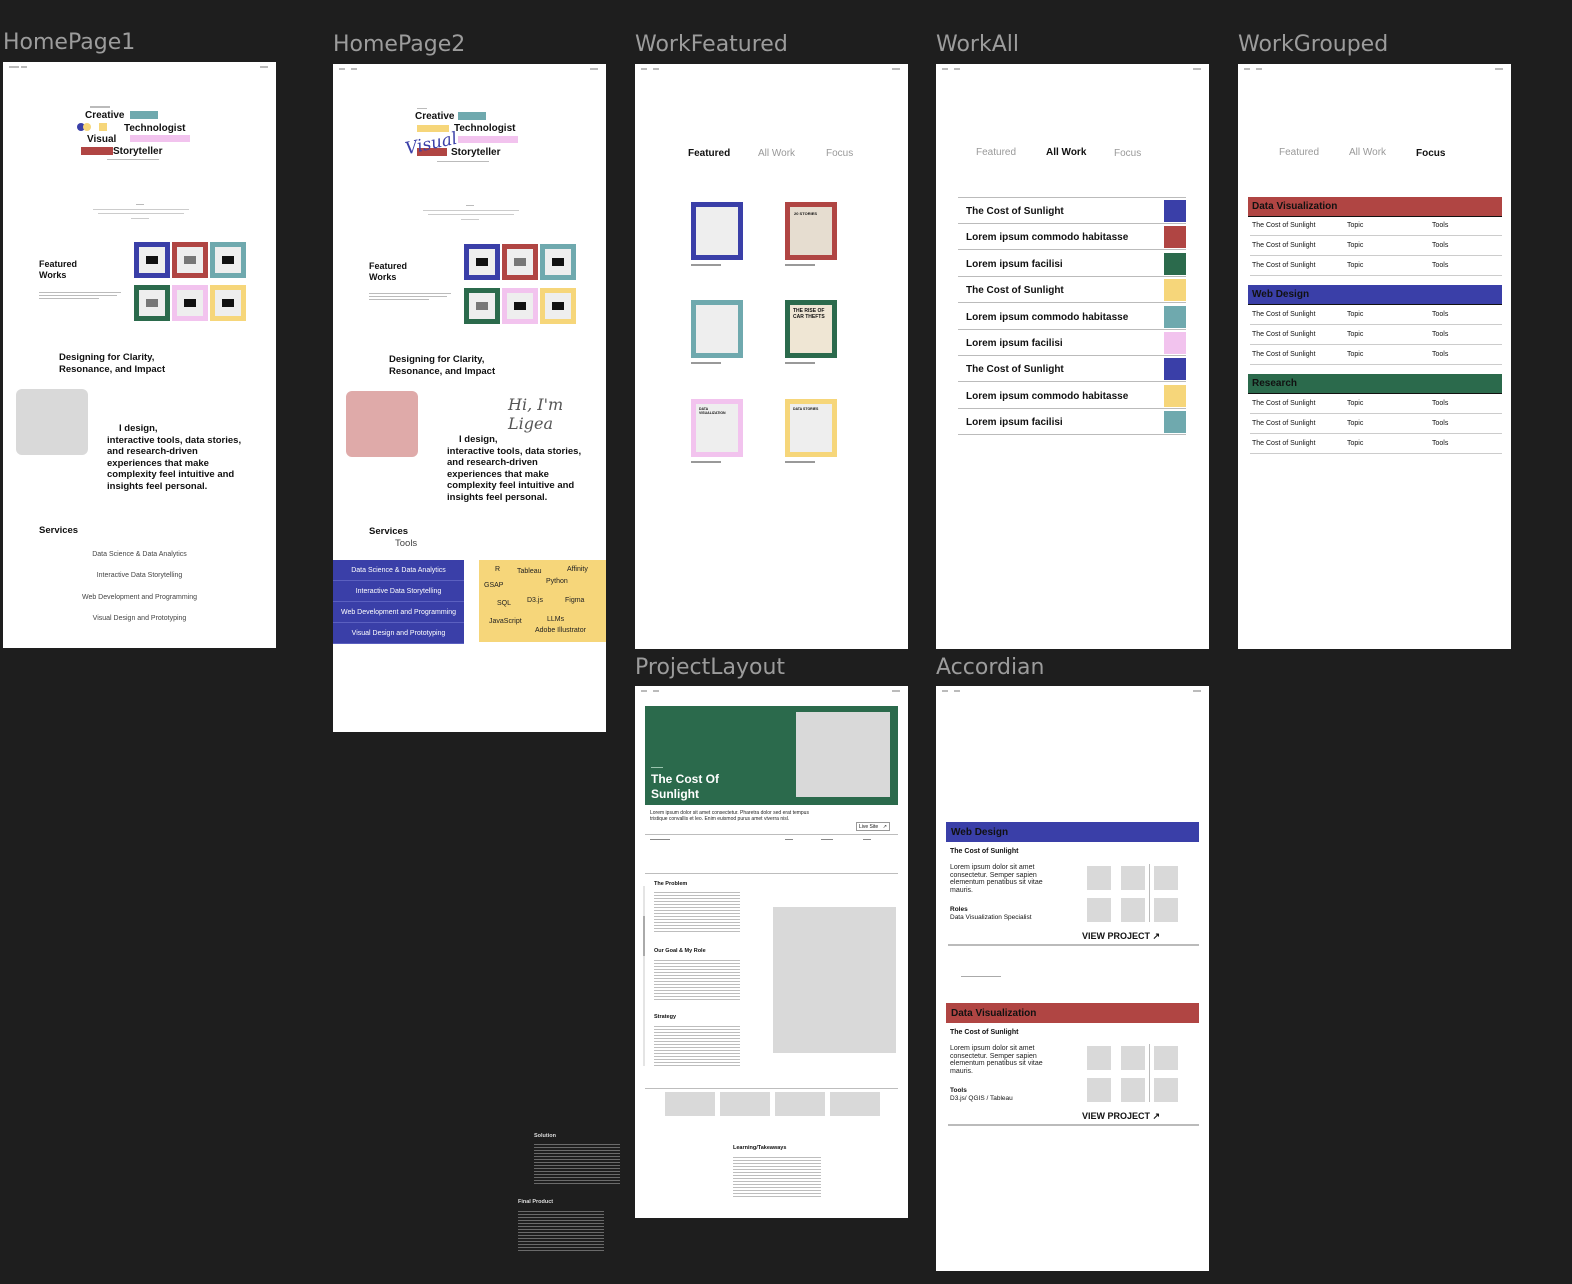 The width and height of the screenshot is (1572, 1284). What do you see at coordinates (811, 428) in the screenshot?
I see `work-card: DATA STORIES` at bounding box center [811, 428].